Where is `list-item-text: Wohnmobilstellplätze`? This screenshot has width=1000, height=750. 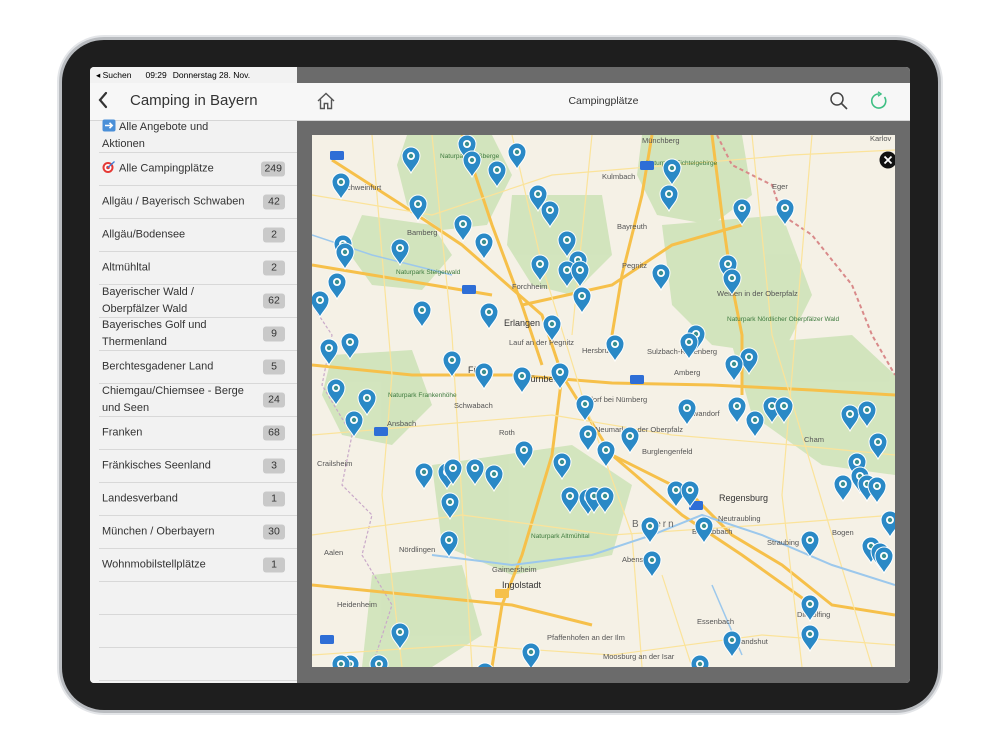
list-item-text: Wohnmobilstellplätze is located at coordinates (154, 564).